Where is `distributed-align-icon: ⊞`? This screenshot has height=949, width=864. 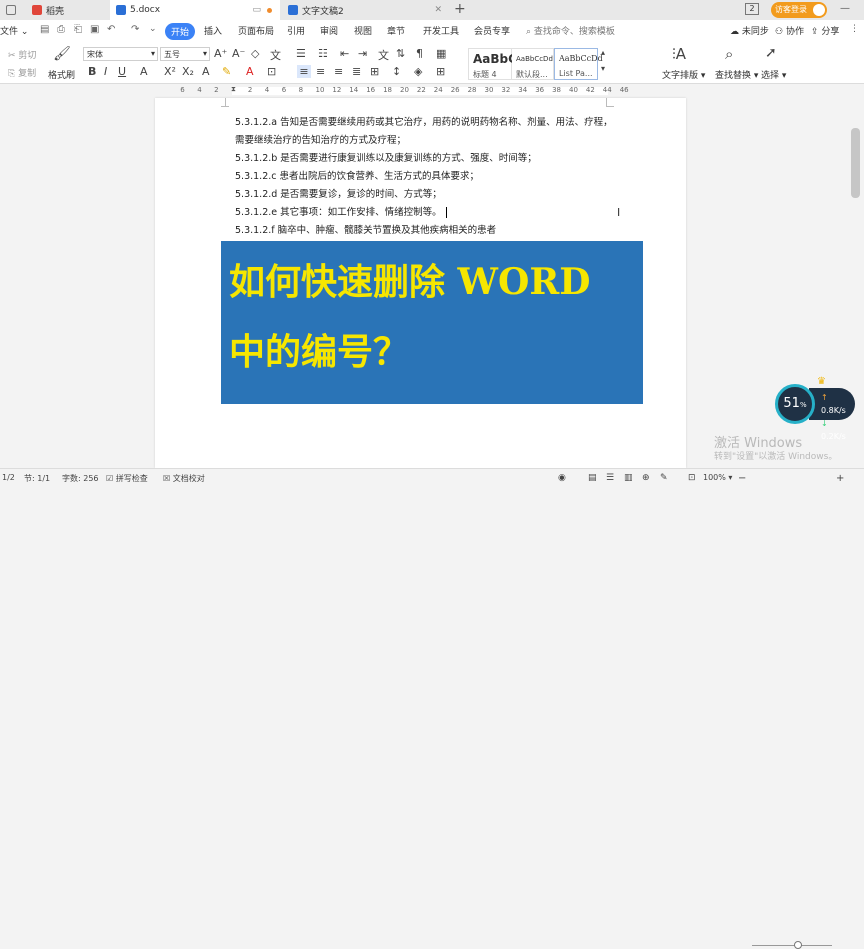 distributed-align-icon: ⊞ is located at coordinates (374, 71).